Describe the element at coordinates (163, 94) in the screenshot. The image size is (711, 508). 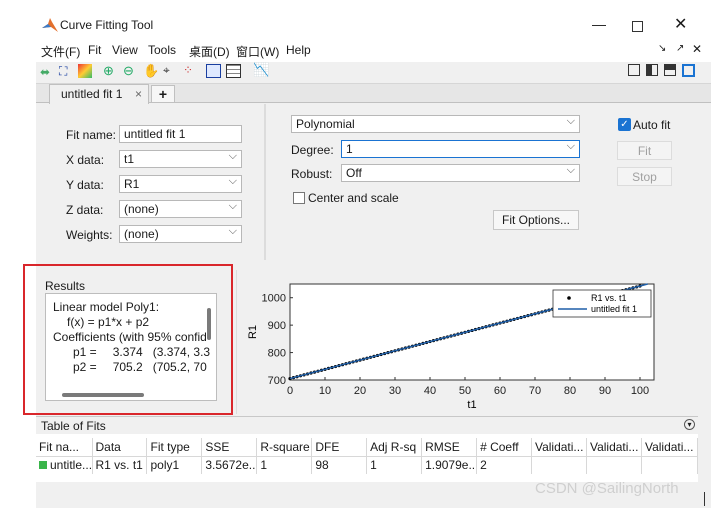
I see `add-fit-tab-button: +` at that location.